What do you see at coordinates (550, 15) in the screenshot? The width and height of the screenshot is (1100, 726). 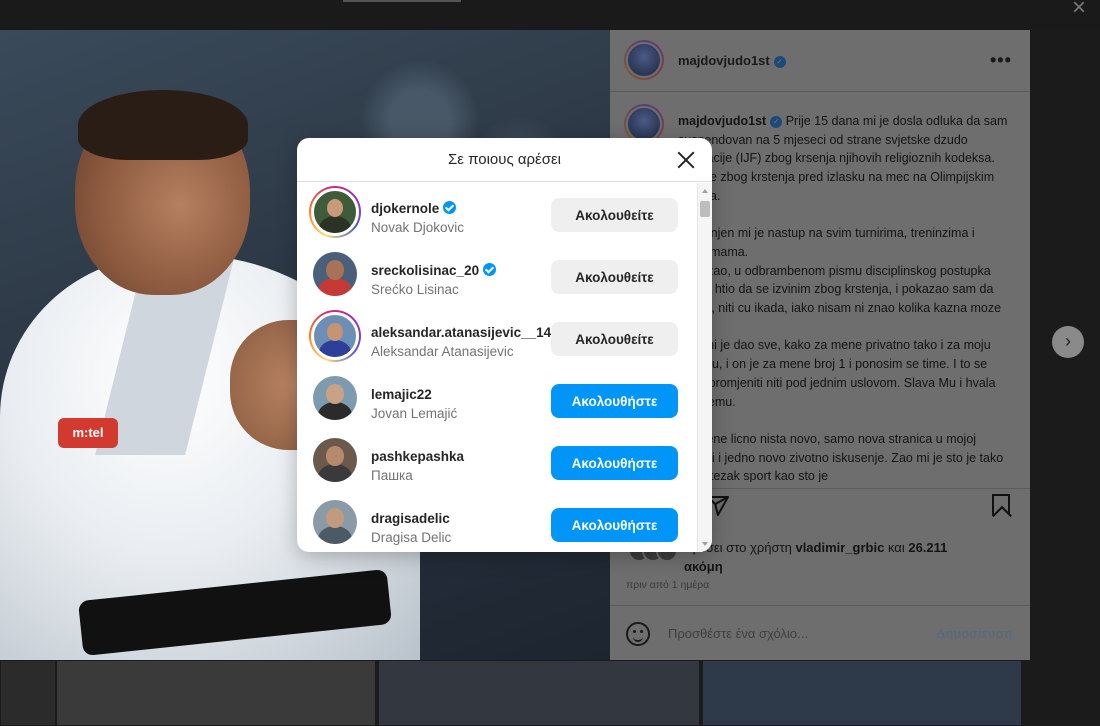 I see `profile-tabs-background` at bounding box center [550, 15].